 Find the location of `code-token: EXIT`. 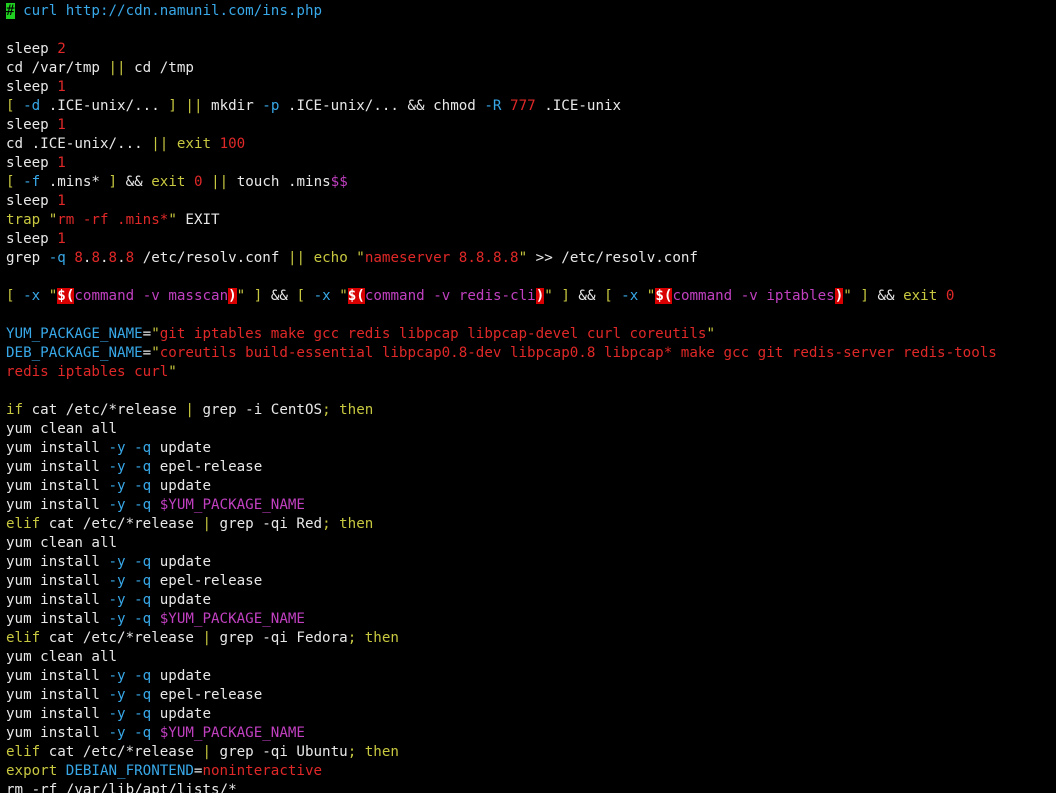

code-token: EXIT is located at coordinates (198, 220).